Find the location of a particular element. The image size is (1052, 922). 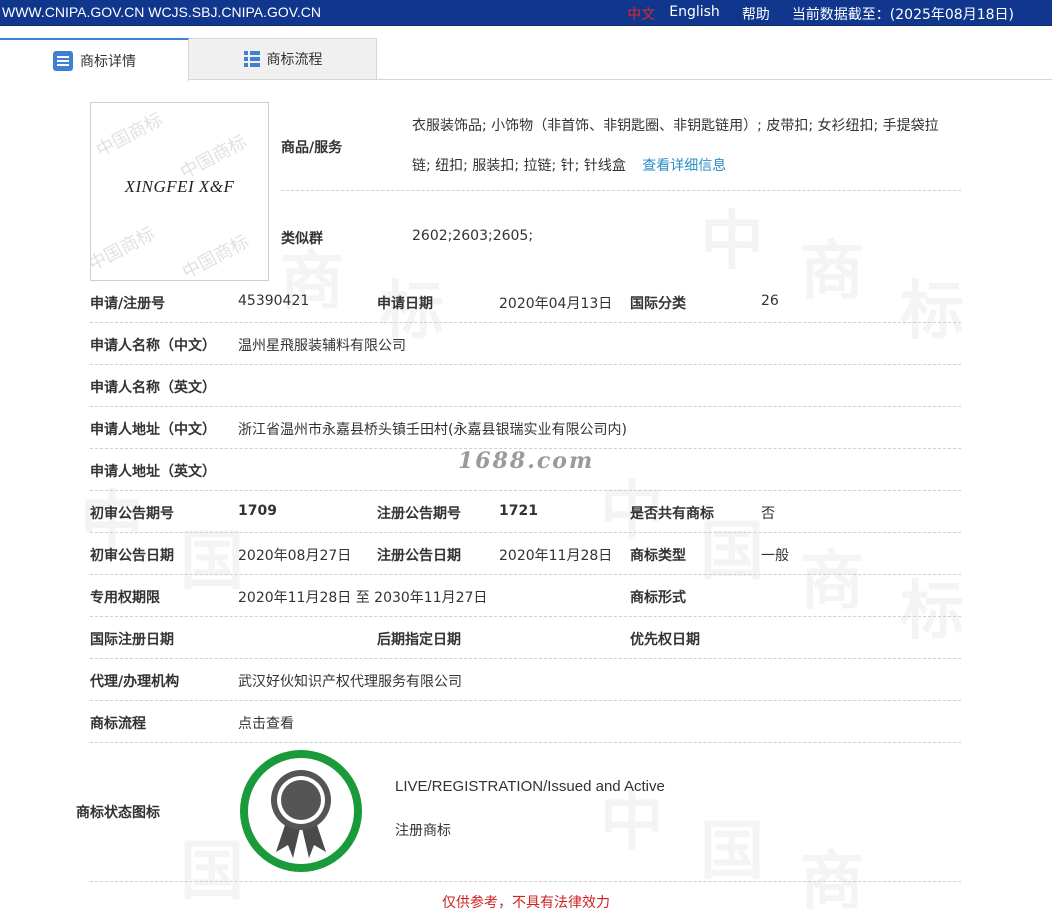

background-watermark: 中 is located at coordinates (732, 236).